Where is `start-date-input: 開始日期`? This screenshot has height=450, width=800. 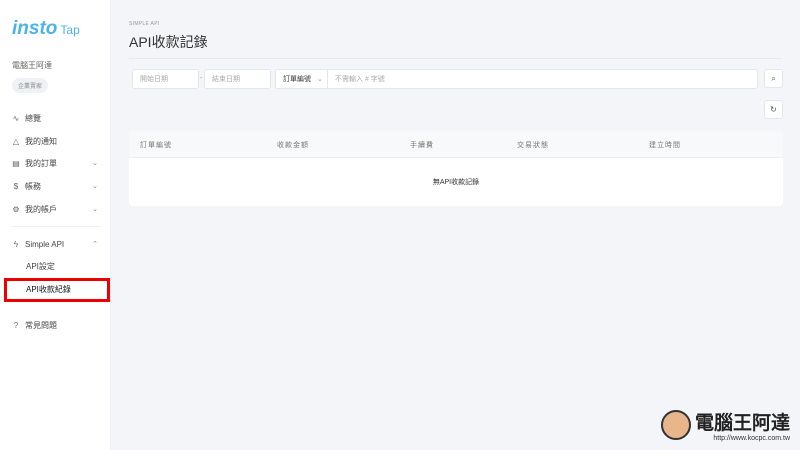 start-date-input: 開始日期 is located at coordinates (165, 79).